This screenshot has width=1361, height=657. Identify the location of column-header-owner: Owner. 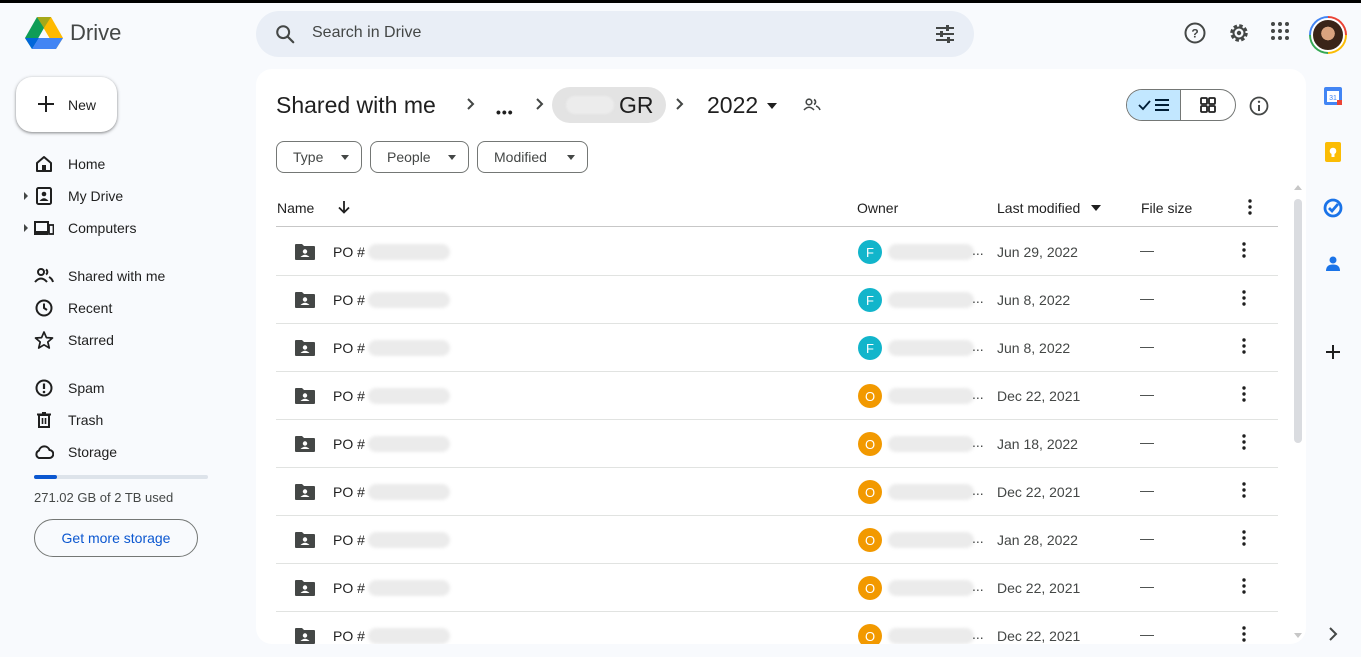
(877, 208).